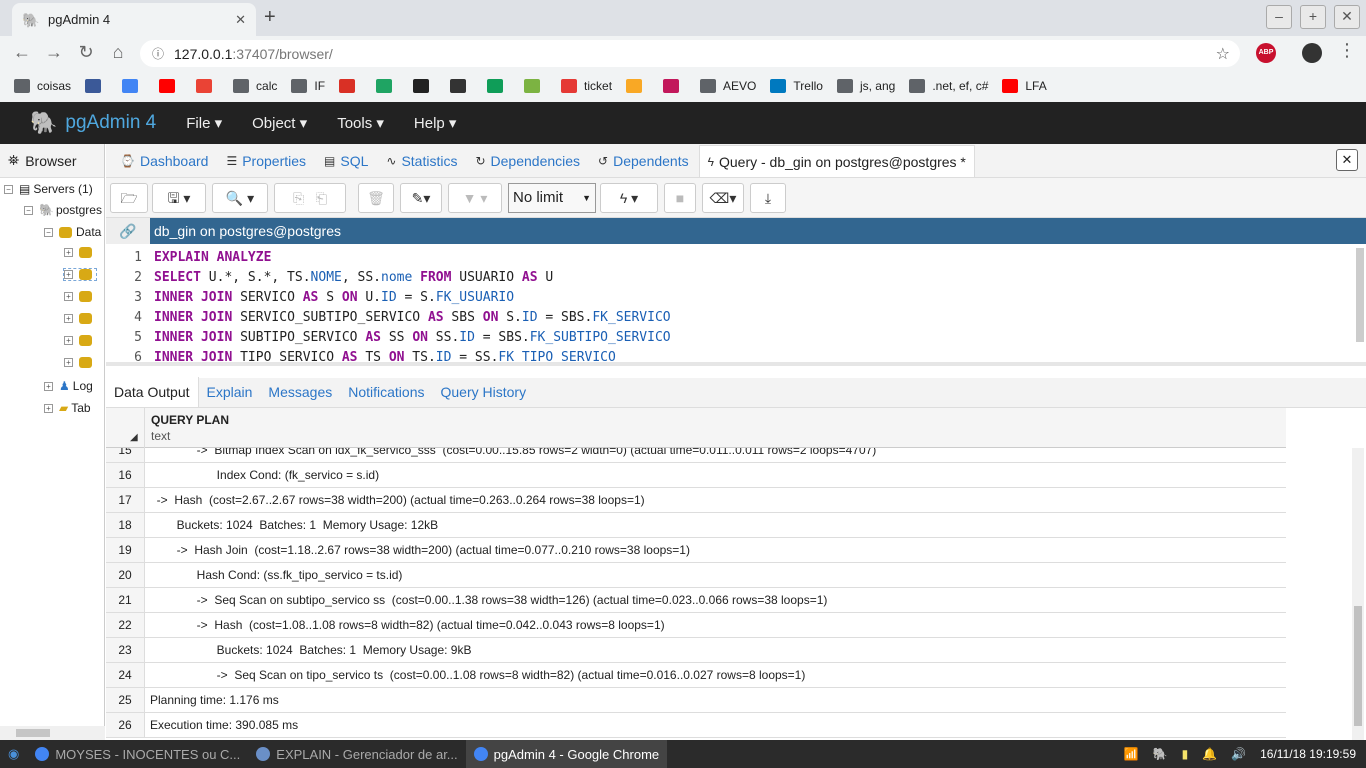 This screenshot has width=1366, height=768. What do you see at coordinates (42, 86) in the screenshot?
I see `bookmark-0: coisas` at bounding box center [42, 86].